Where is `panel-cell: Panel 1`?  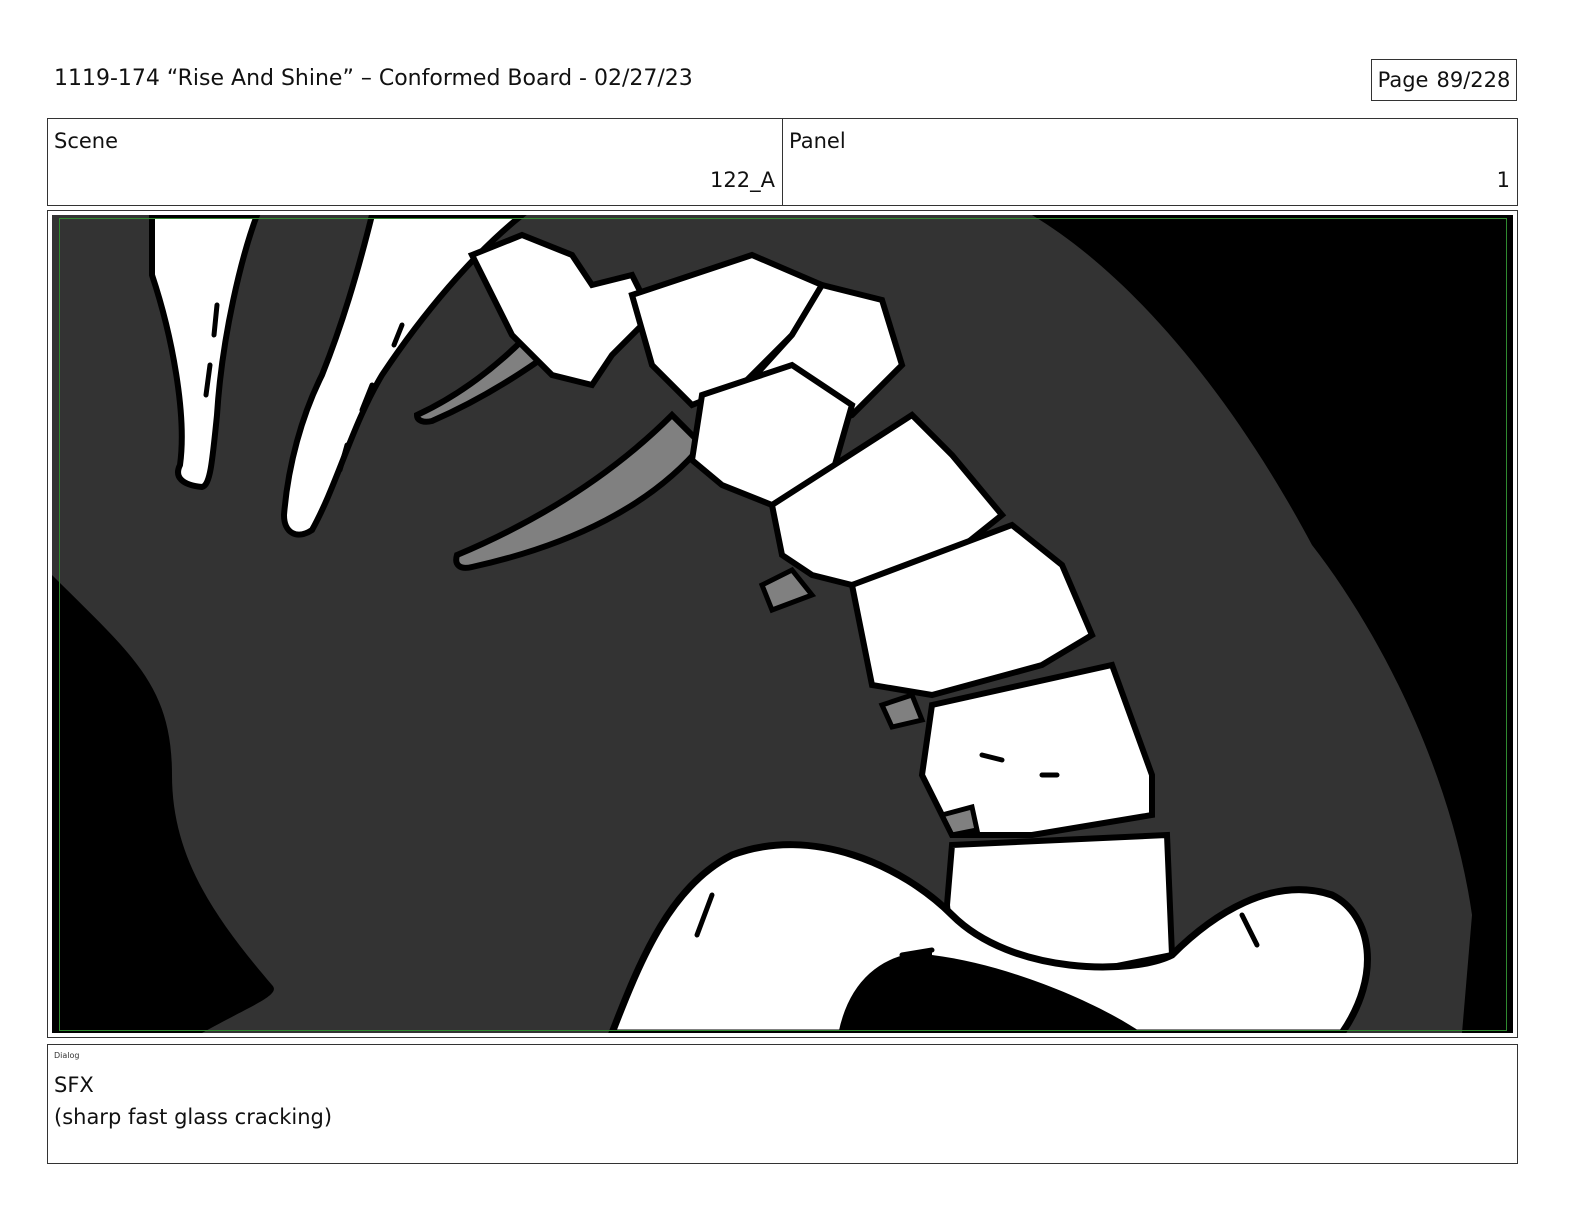
panel-cell: Panel 1 is located at coordinates (1149, 162).